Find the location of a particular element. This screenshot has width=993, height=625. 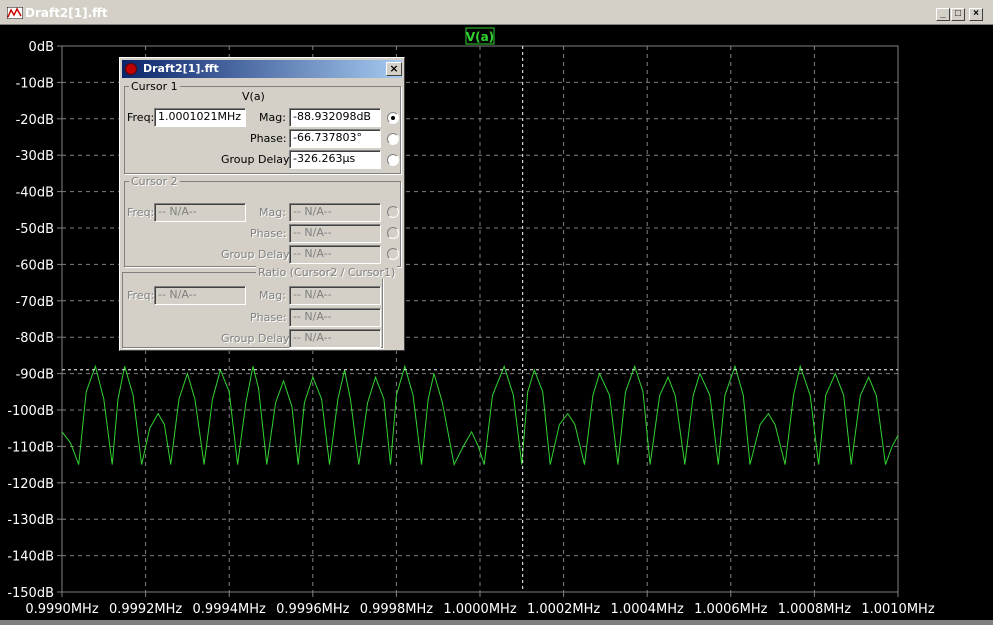

x-tick-label: 0.9998MHz is located at coordinates (396, 609).